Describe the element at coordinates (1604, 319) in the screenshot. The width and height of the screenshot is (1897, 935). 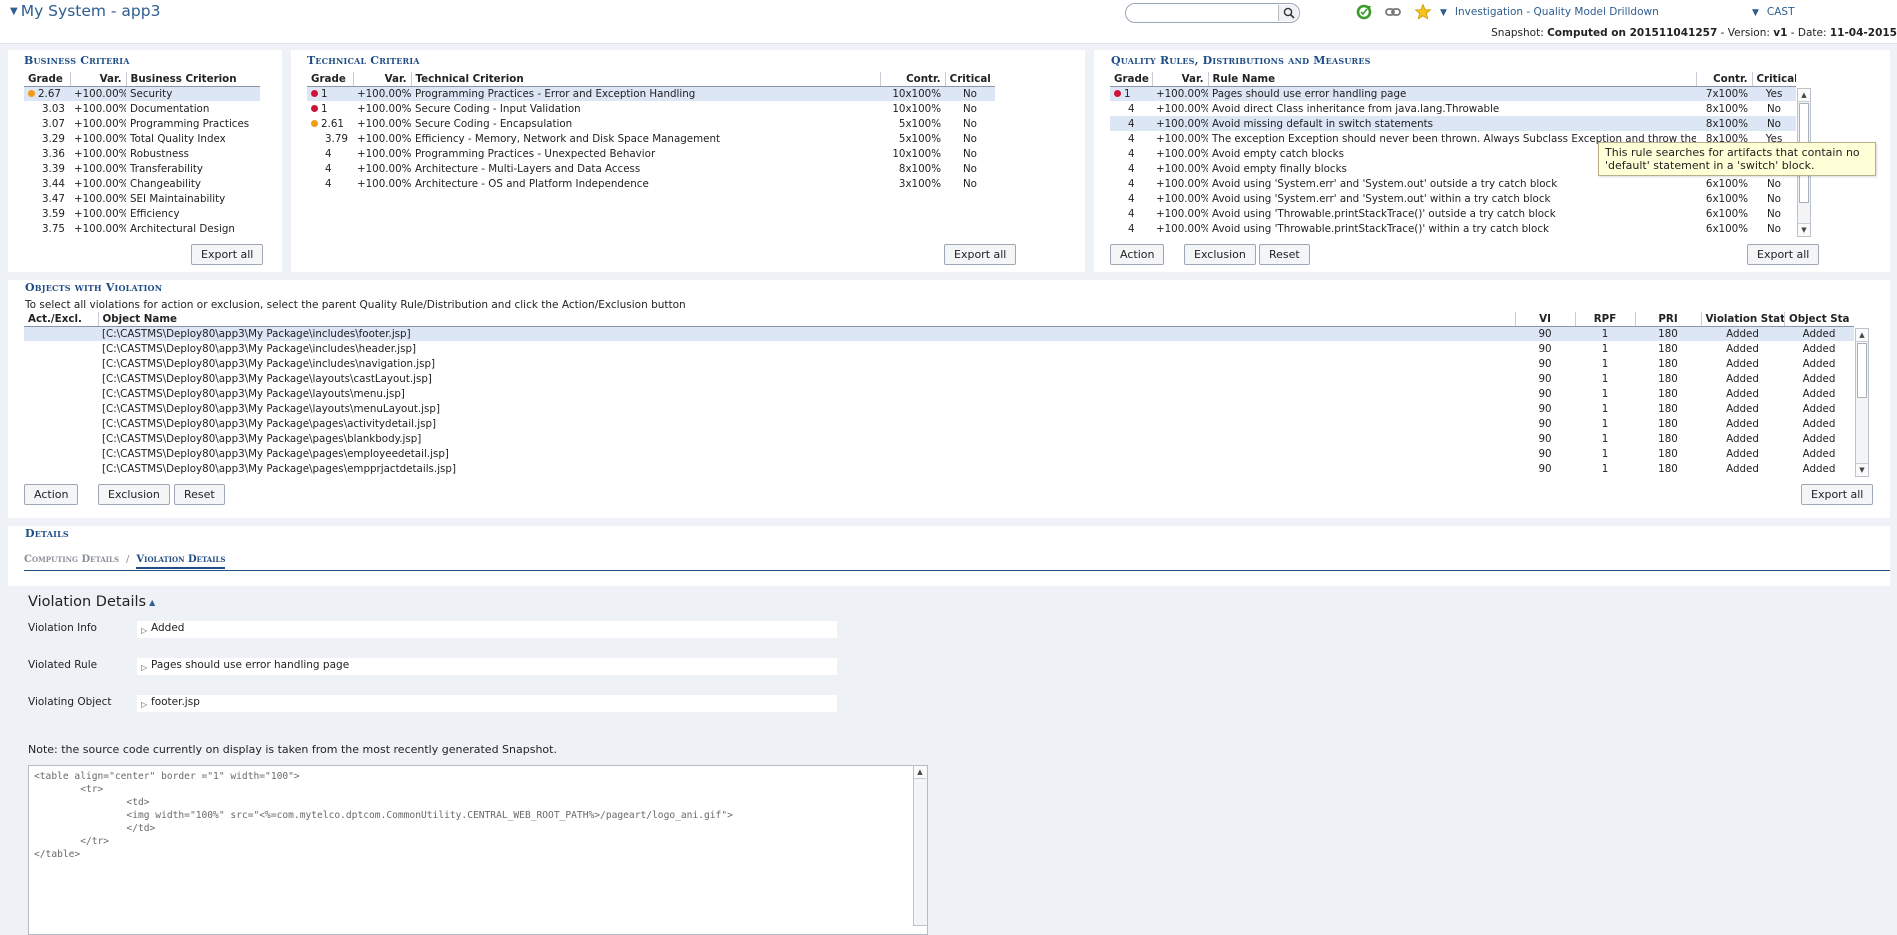
I see `col-rpf: RPF` at that location.